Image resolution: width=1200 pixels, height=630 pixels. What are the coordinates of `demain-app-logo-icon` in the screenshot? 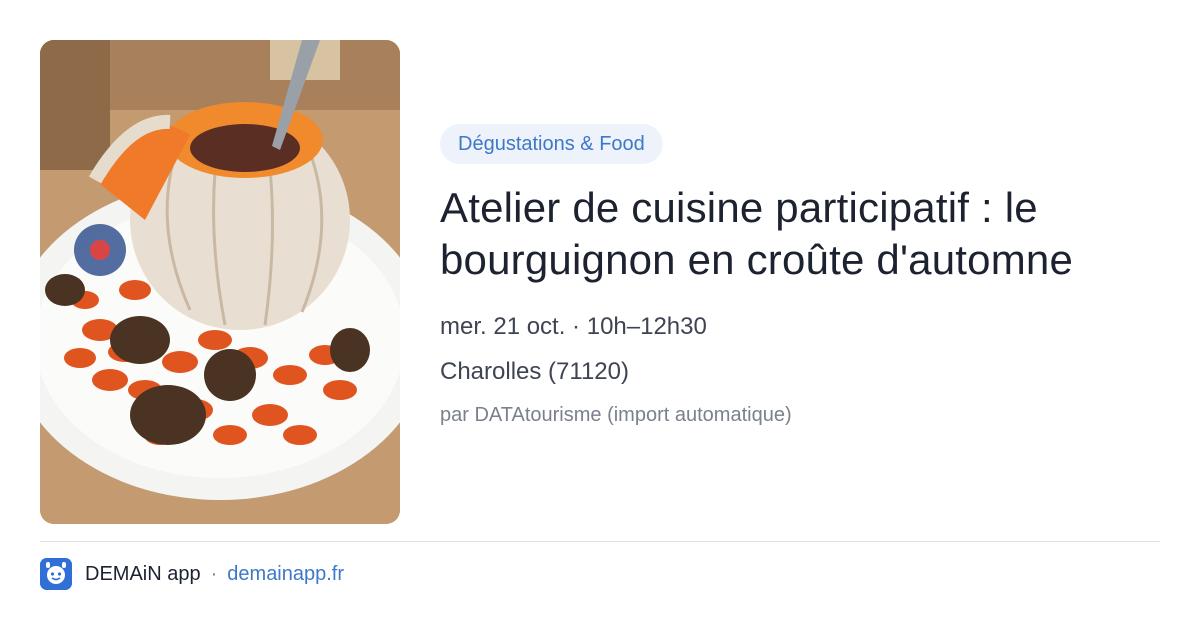 It's located at (56, 574).